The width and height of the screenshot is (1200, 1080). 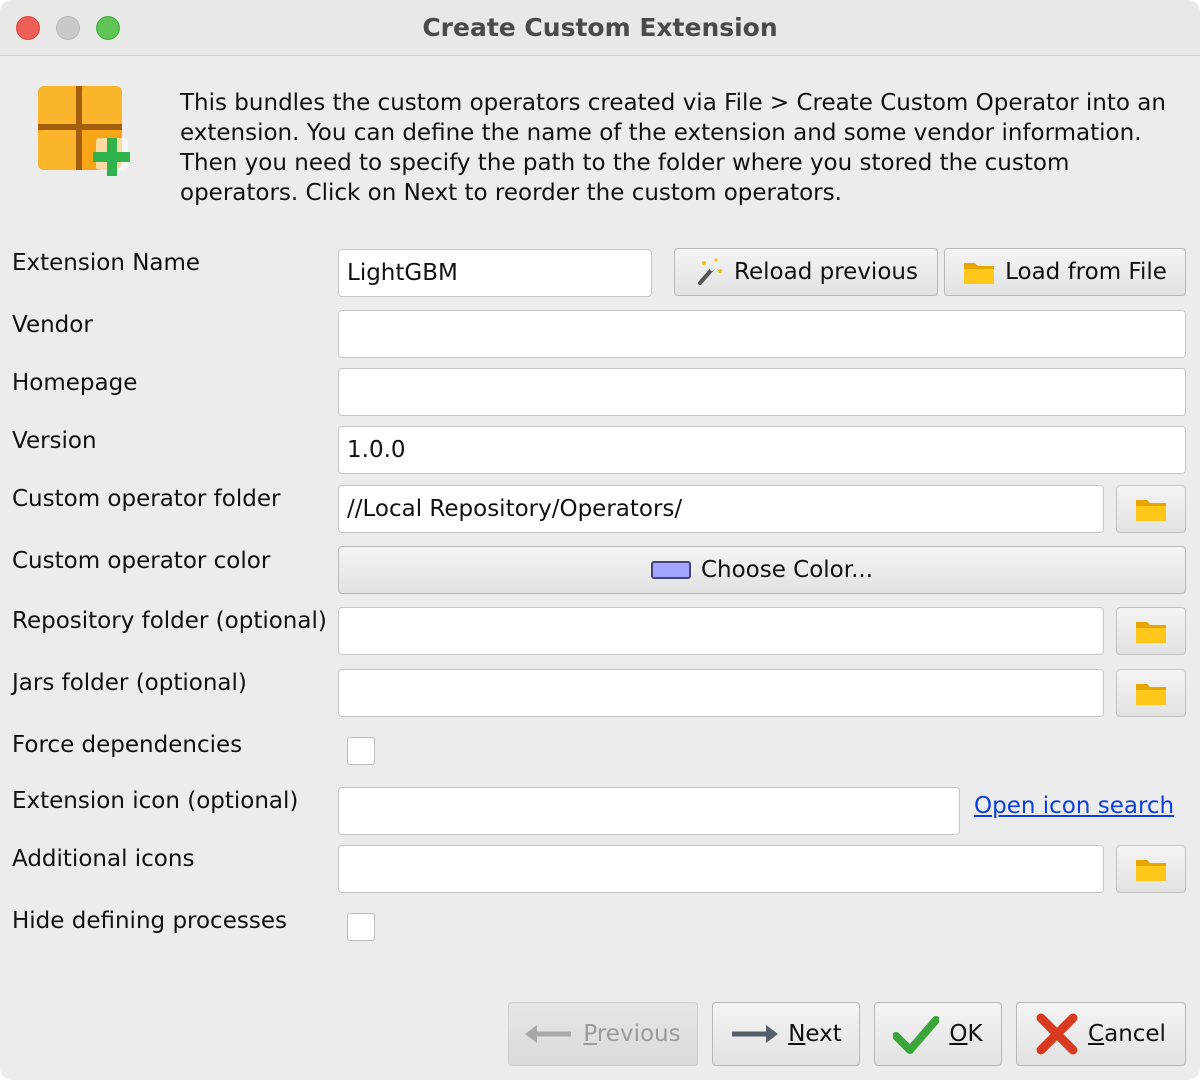 What do you see at coordinates (721, 631) in the screenshot?
I see `repository-folder-field` at bounding box center [721, 631].